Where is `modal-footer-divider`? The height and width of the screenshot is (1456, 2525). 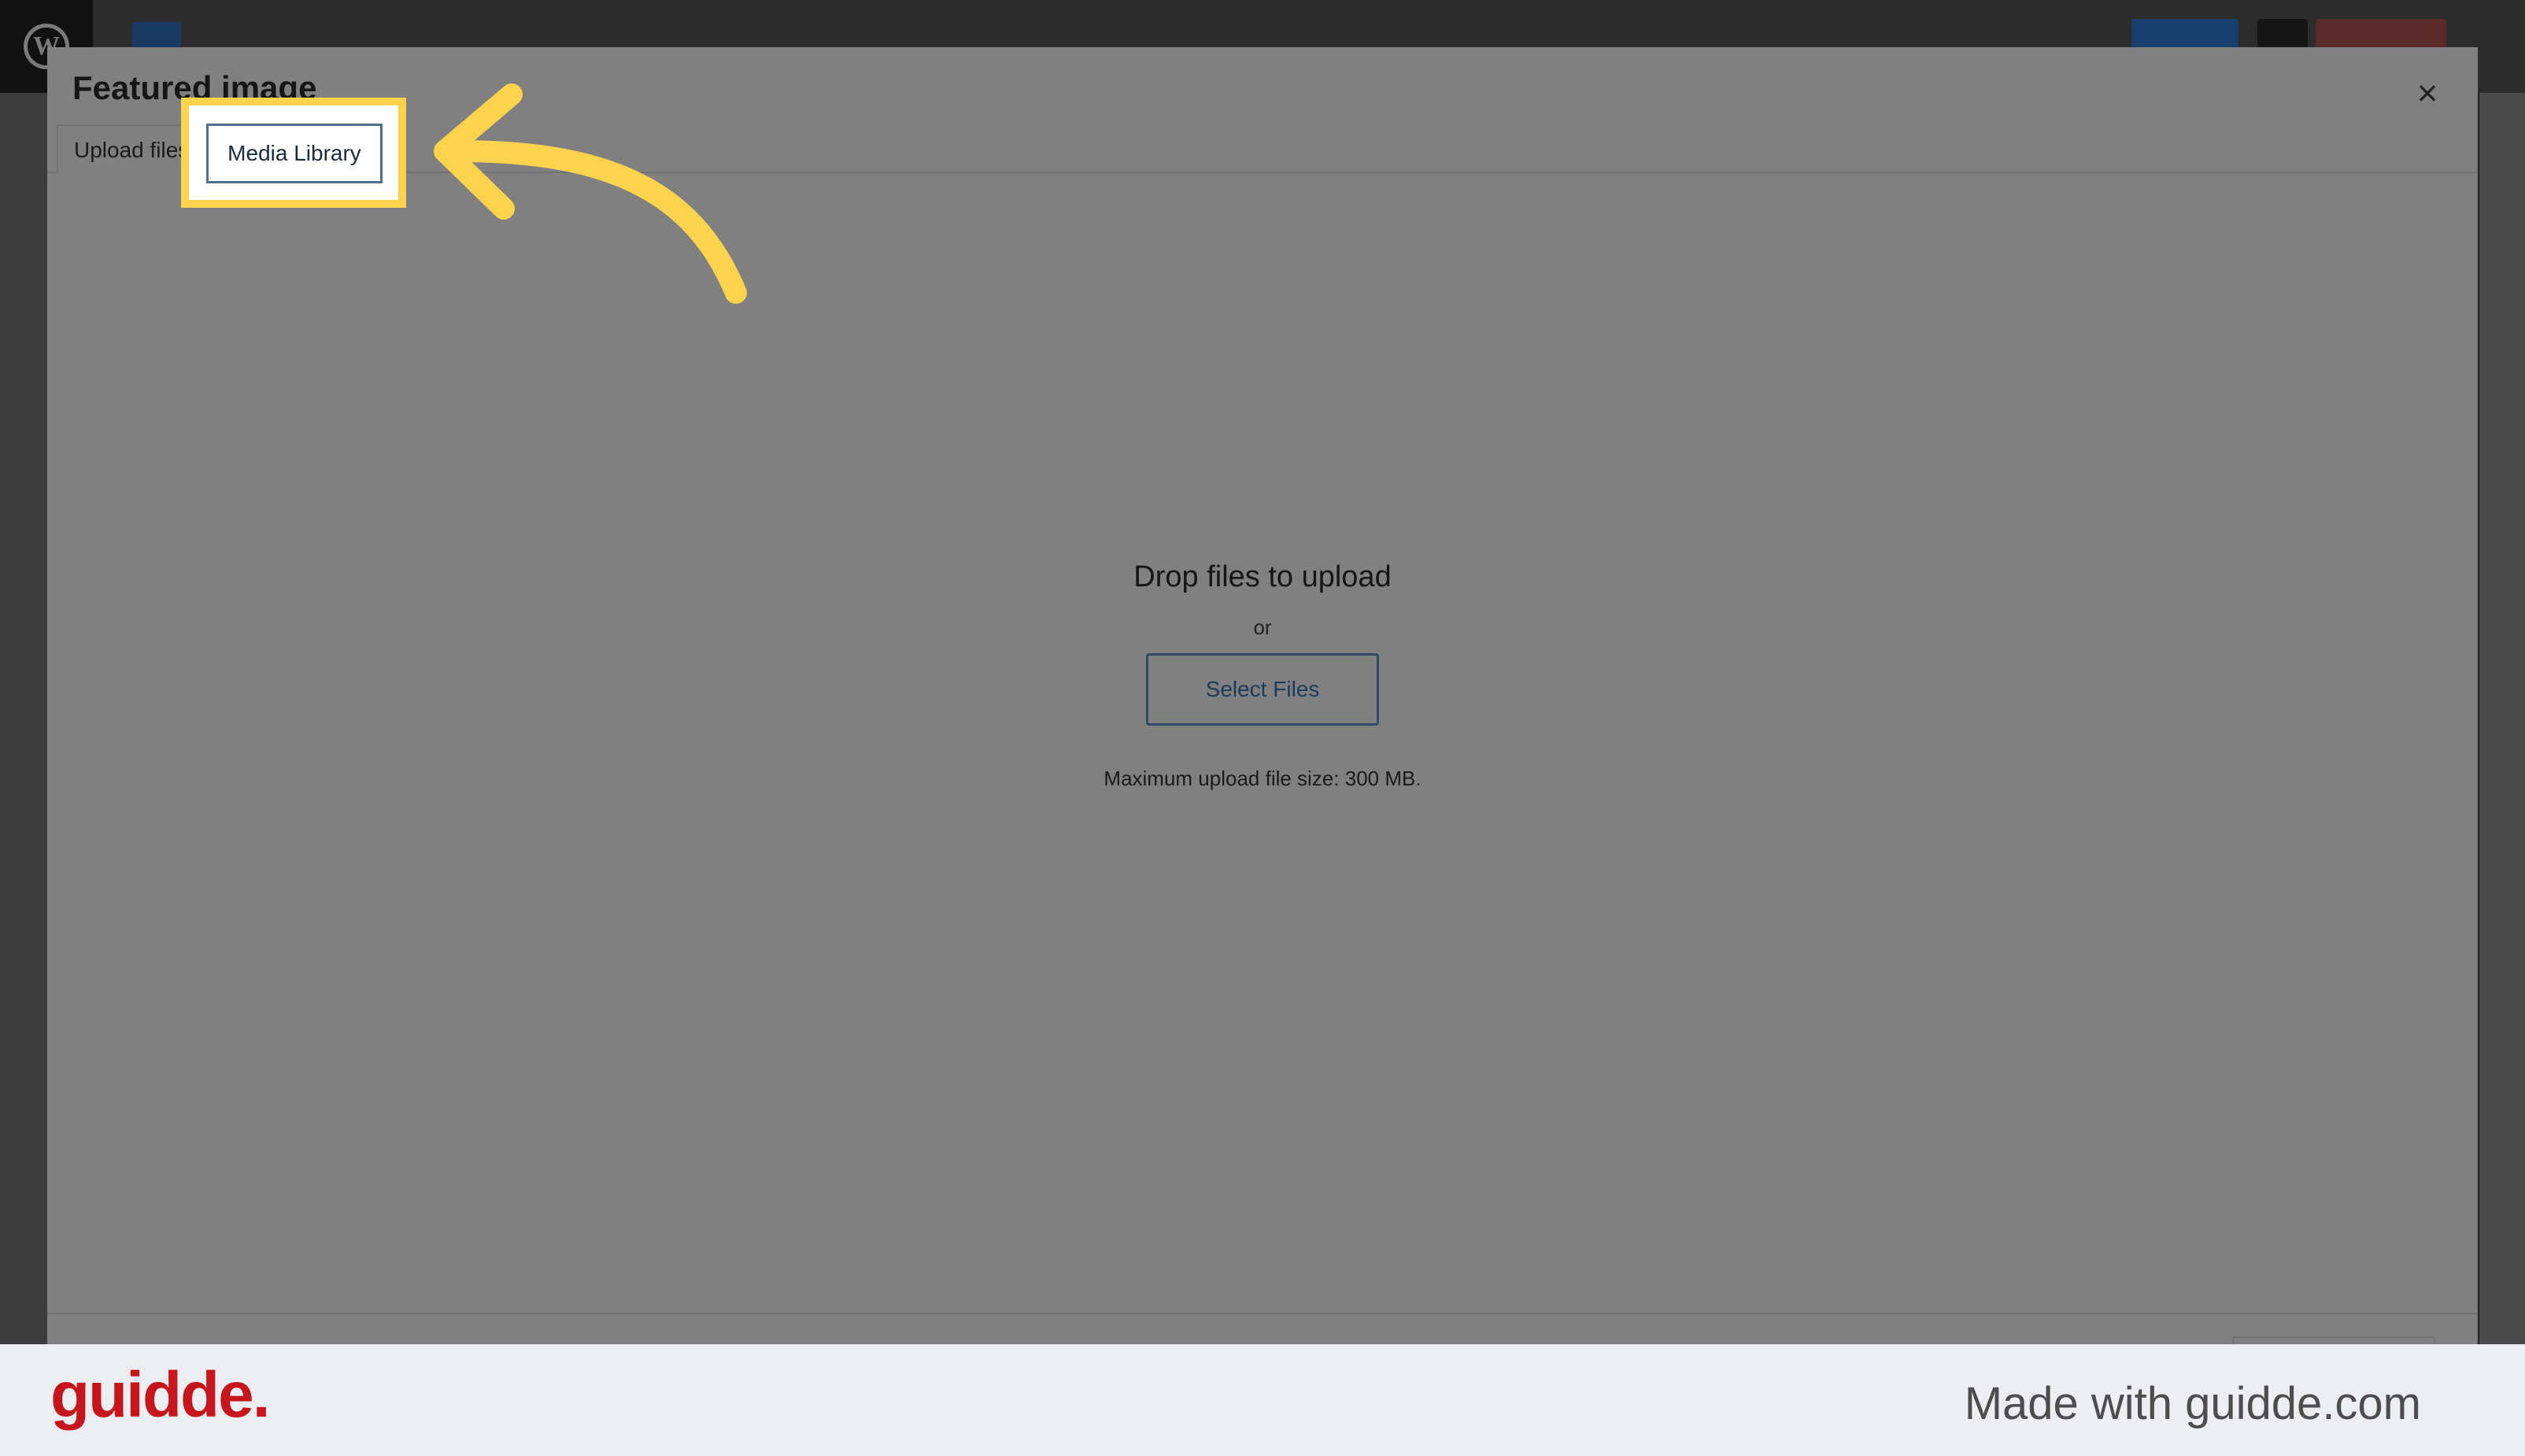
modal-footer-divider is located at coordinates (1262, 1313).